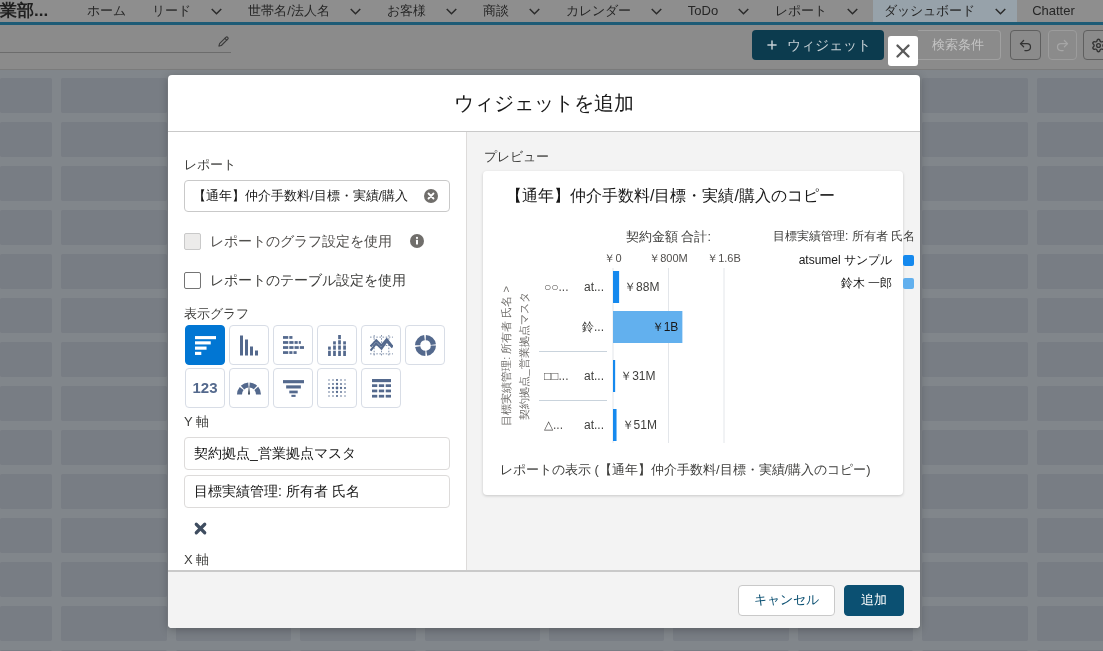  I want to click on nav-tab: 商談, so click(511, 11).